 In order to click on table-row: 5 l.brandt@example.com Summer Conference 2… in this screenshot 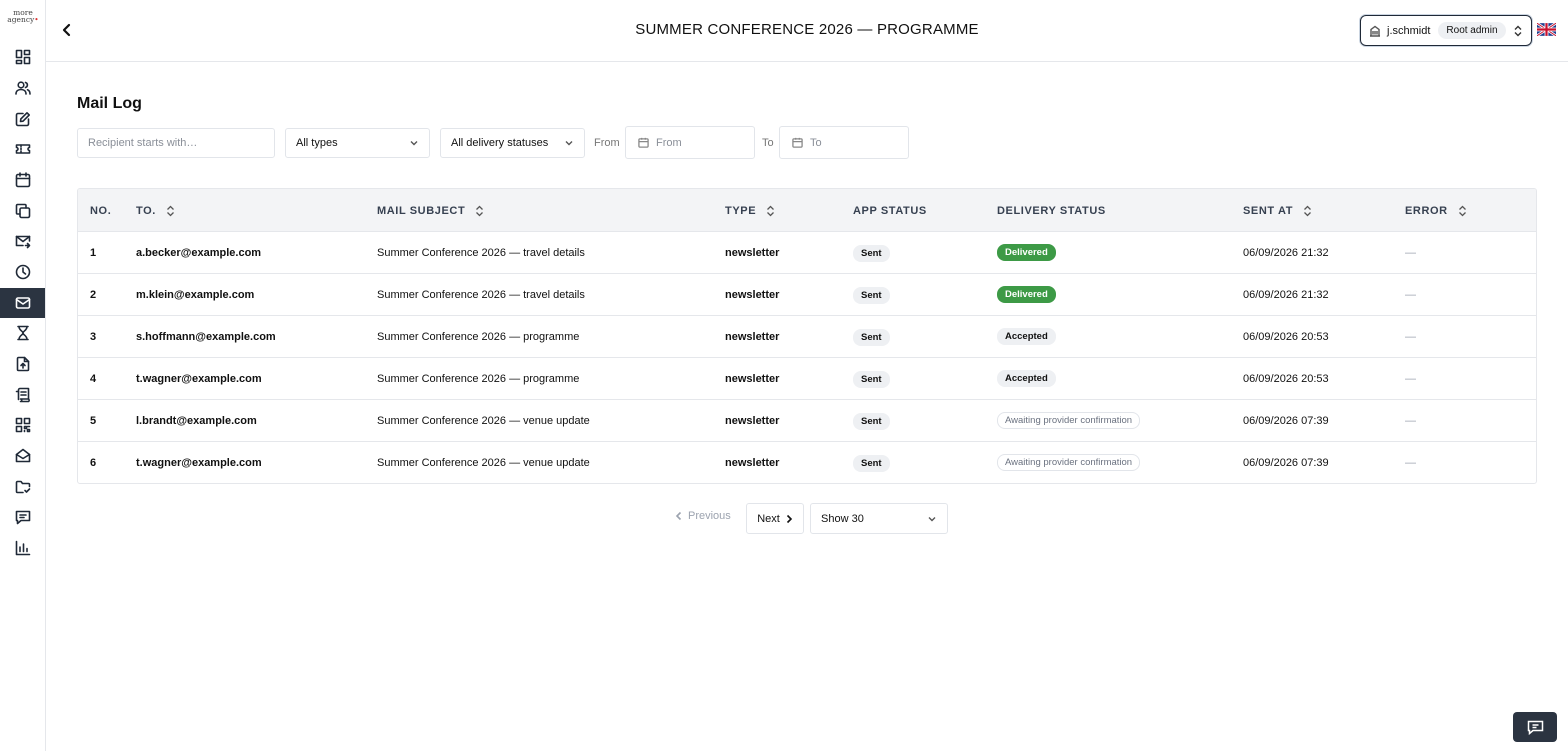, I will do `click(807, 421)`.